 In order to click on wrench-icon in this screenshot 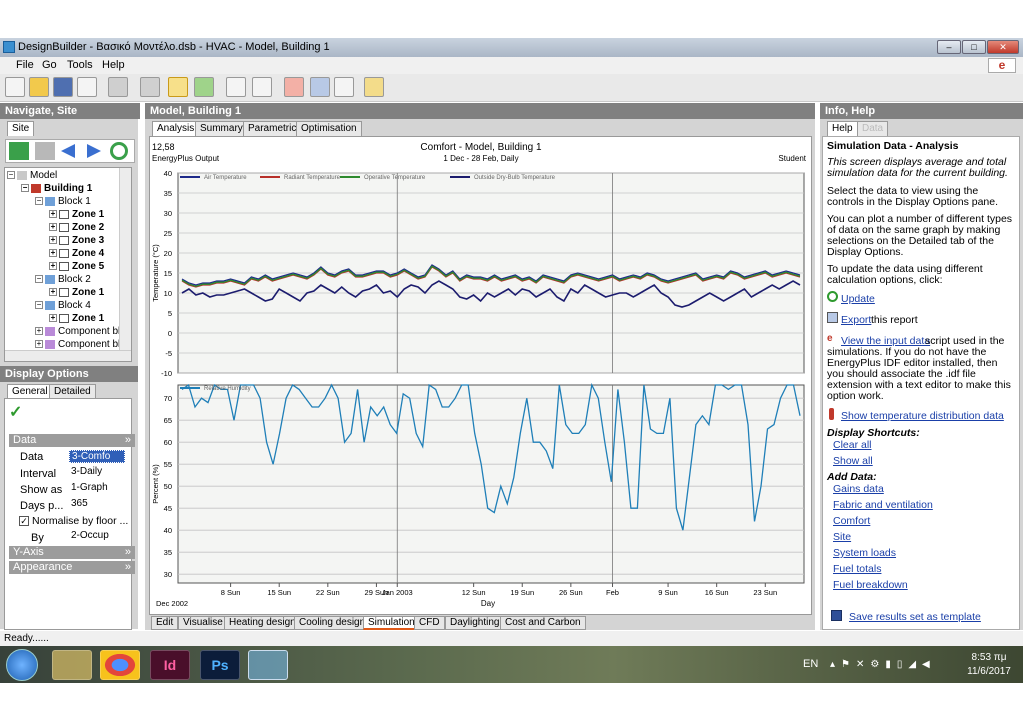, I will do `click(150, 87)`.